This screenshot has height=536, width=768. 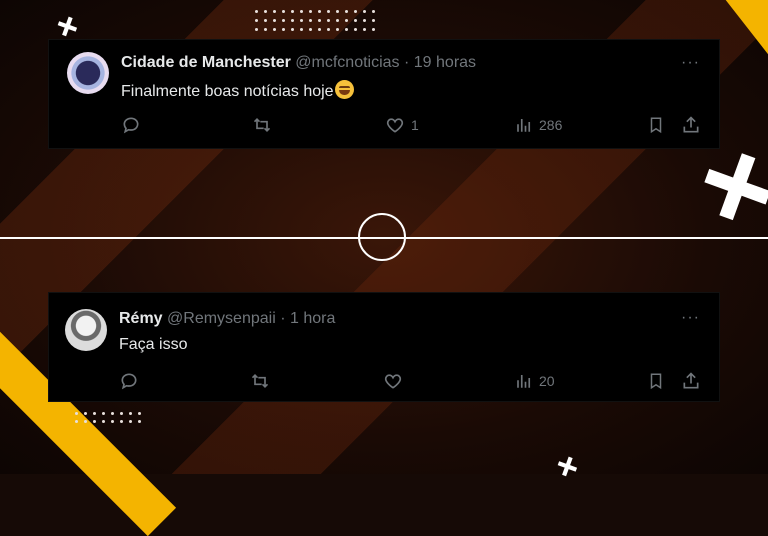 What do you see at coordinates (551, 125) in the screenshot?
I see `view-count: 286` at bounding box center [551, 125].